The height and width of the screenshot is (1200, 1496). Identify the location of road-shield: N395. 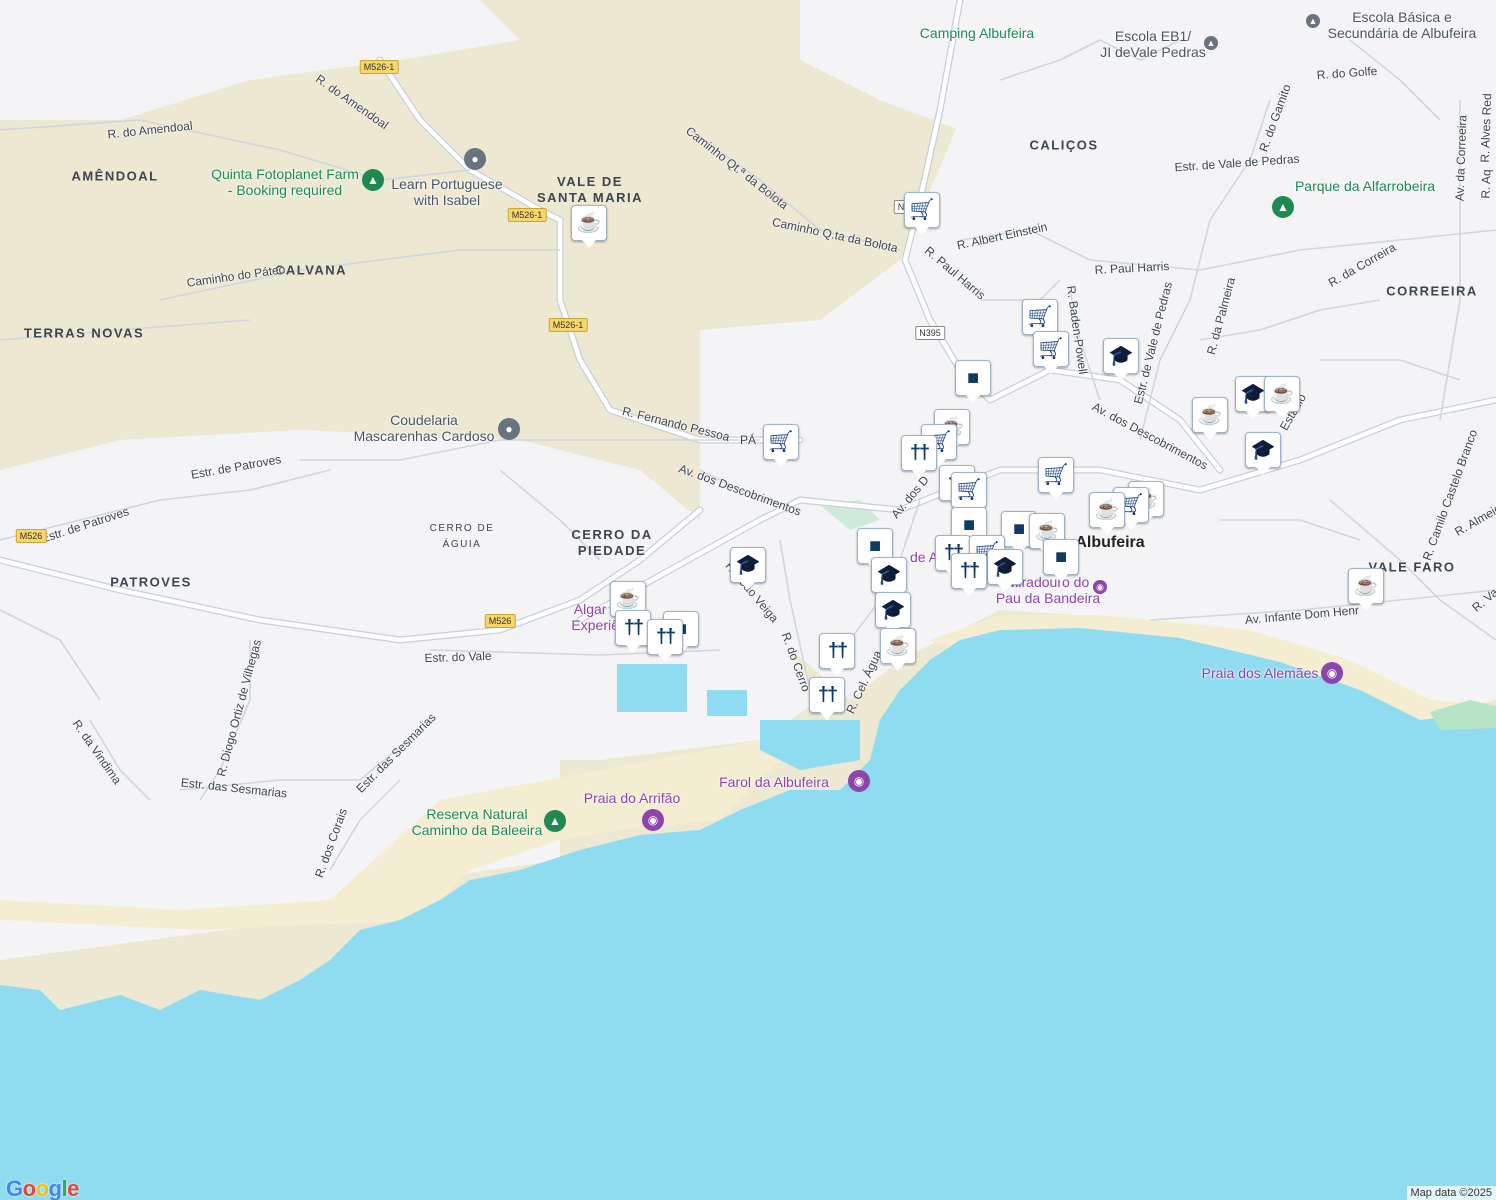
(930, 333).